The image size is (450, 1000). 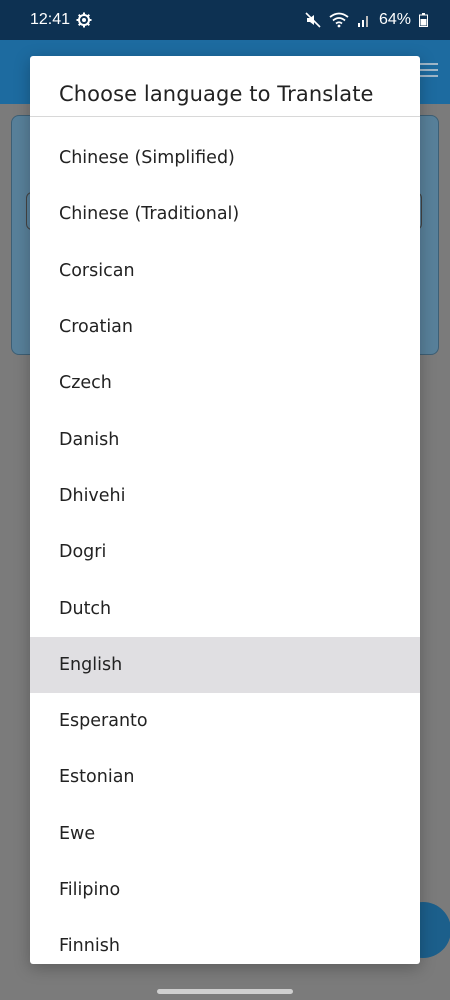 What do you see at coordinates (225, 834) in the screenshot?
I see `language-option: Ewe` at bounding box center [225, 834].